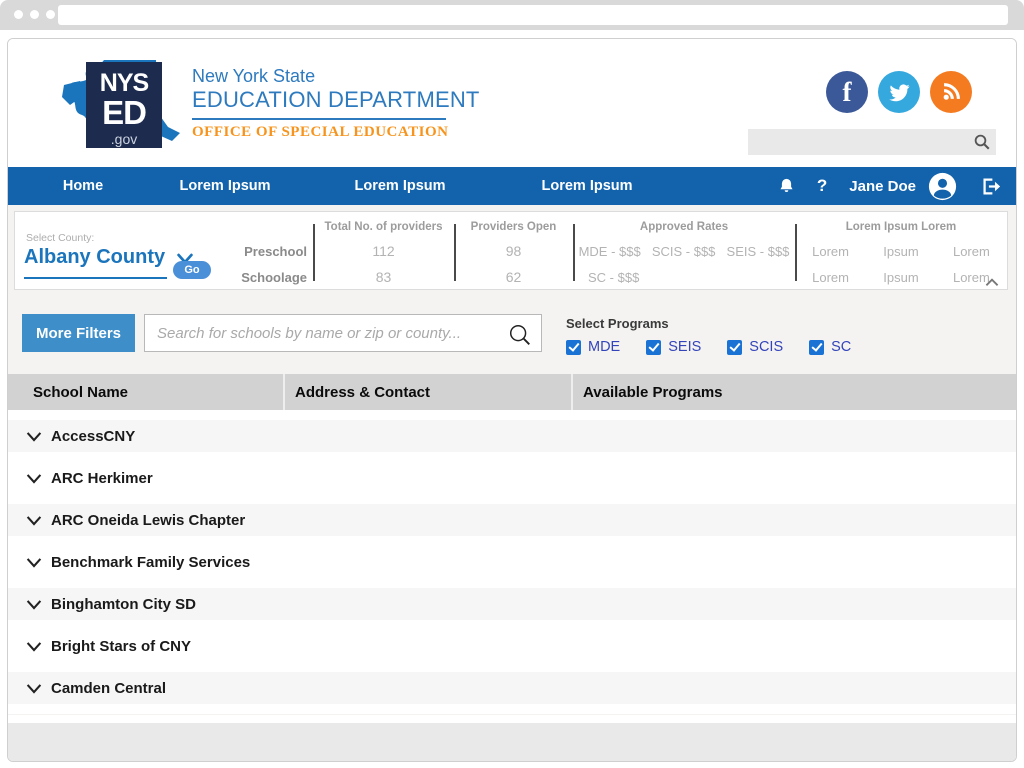 The width and height of the screenshot is (1024, 768). What do you see at coordinates (427, 392) in the screenshot?
I see `column-header-address-contact: Address & Contact` at bounding box center [427, 392].